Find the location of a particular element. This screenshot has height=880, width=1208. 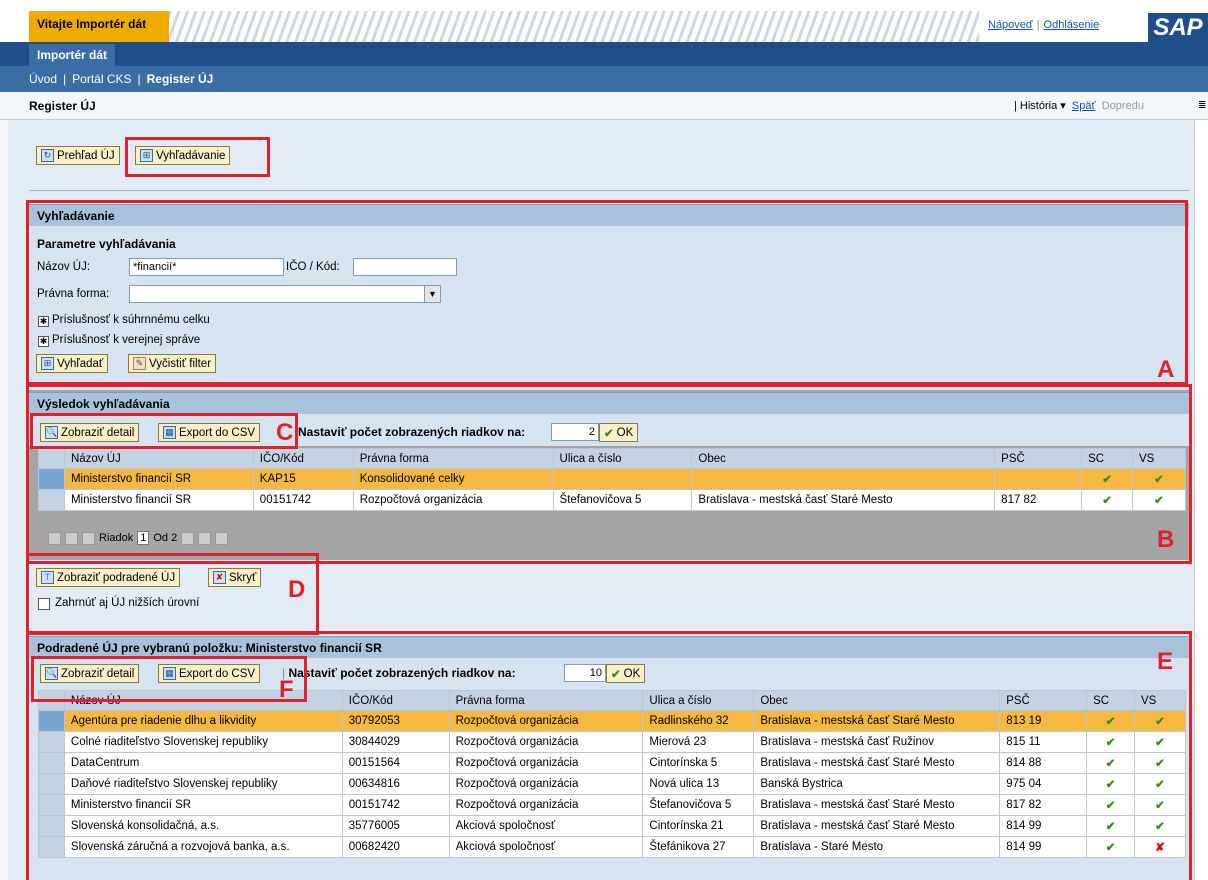

history-nav: | História ▾ Späť Dopredu is located at coordinates (1079, 106).